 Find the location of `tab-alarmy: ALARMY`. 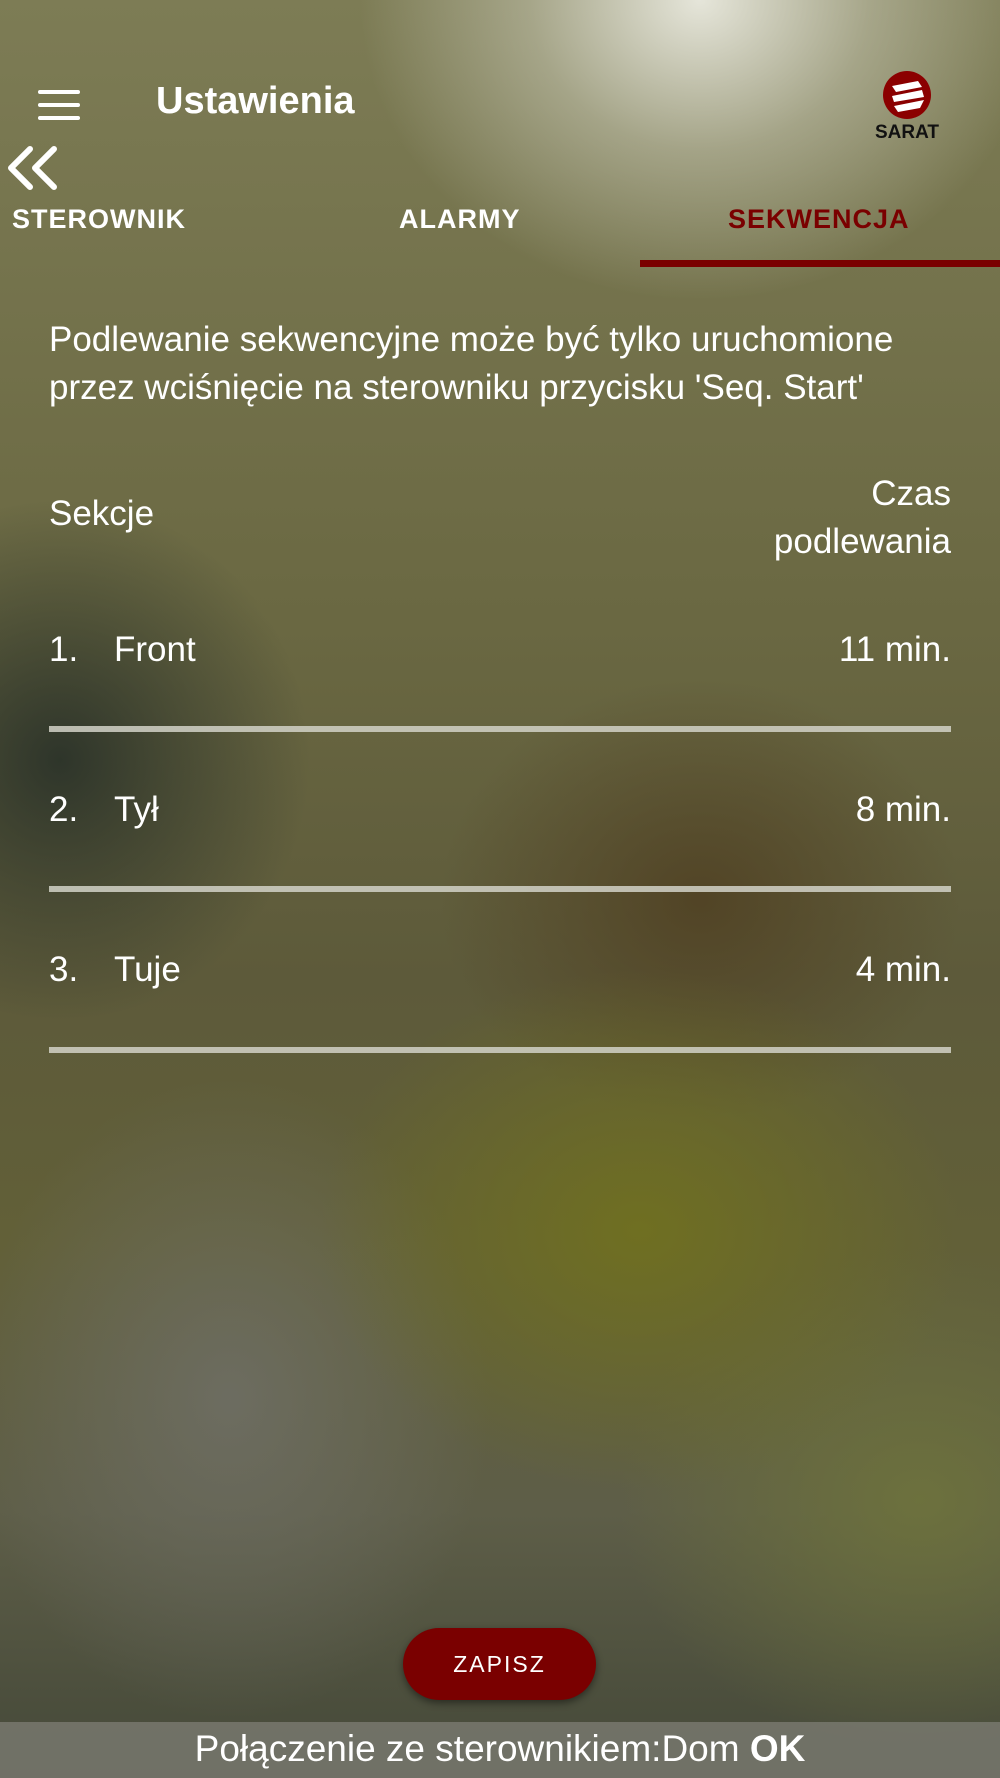

tab-alarmy: ALARMY is located at coordinates (460, 219).